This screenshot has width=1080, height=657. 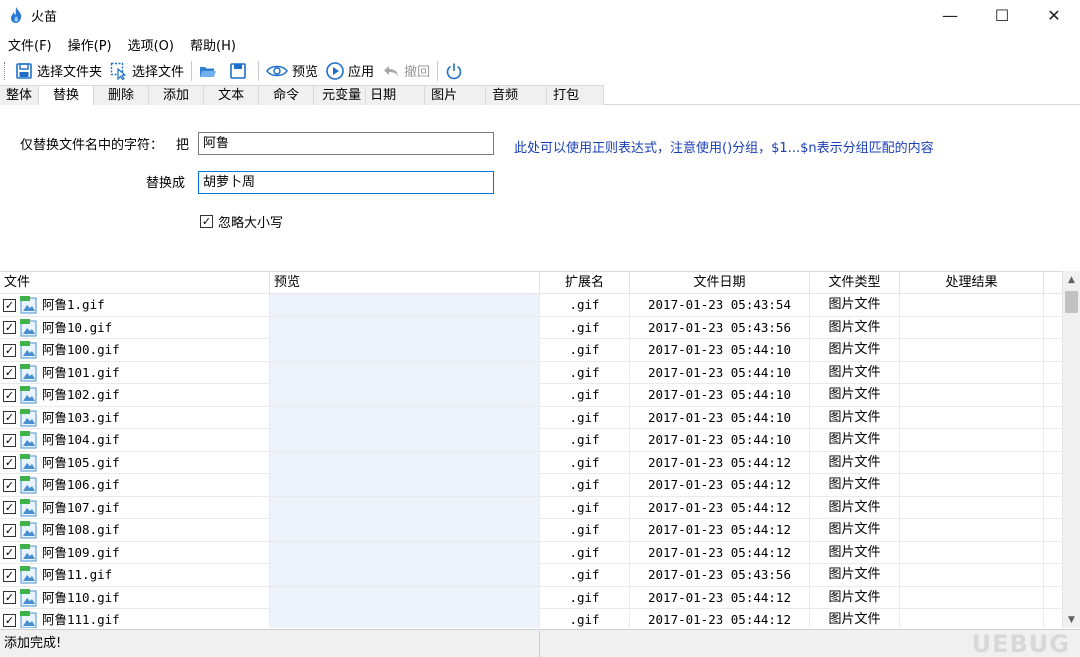 I want to click on file-cell: ✓ 阿鲁108.gif, so click(x=135, y=530).